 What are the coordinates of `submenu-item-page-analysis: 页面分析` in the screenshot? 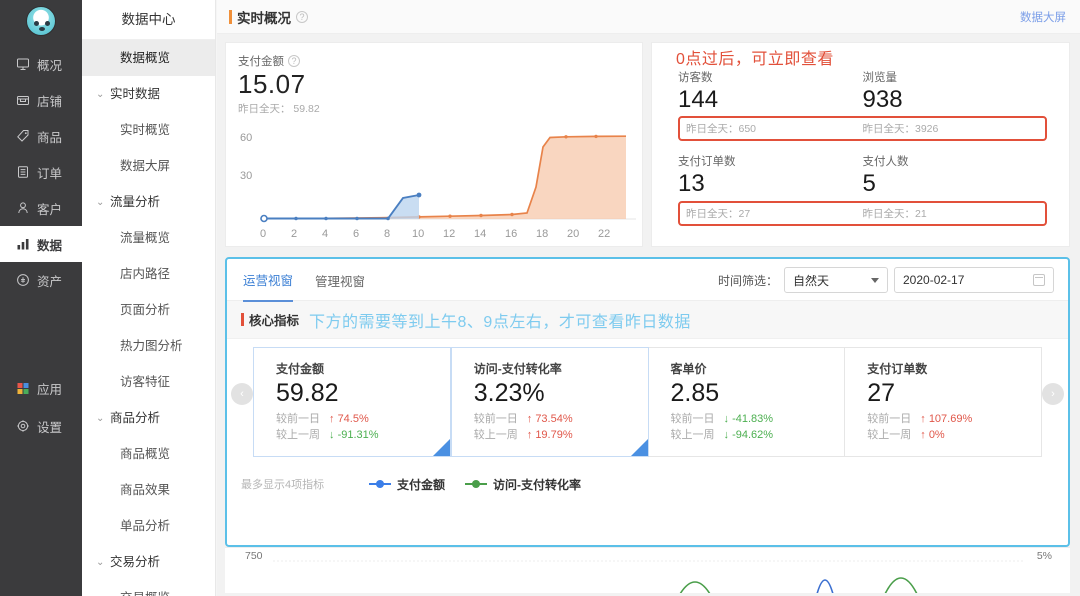 It's located at (148, 310).